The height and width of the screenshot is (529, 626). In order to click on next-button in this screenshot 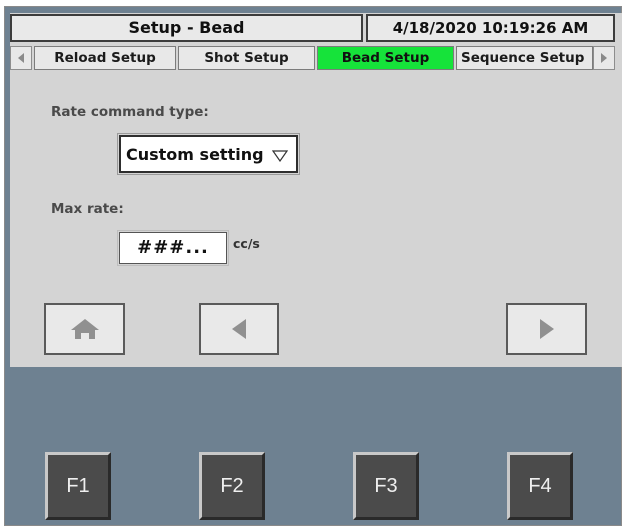, I will do `click(546, 329)`.